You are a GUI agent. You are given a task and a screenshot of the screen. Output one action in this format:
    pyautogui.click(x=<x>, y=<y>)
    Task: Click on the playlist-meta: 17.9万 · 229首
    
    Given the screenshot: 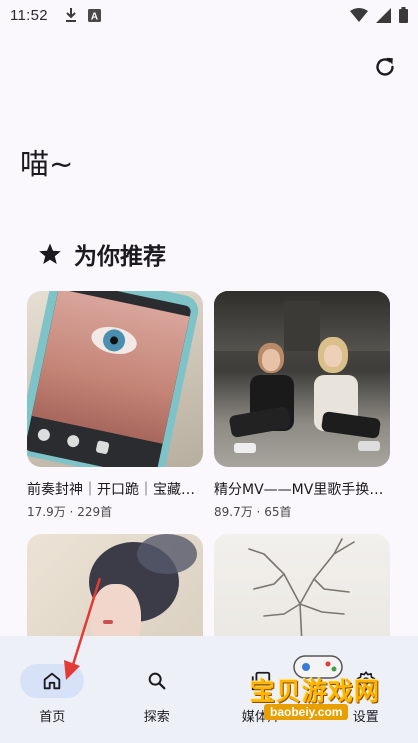 What is the action you would take?
    pyautogui.click(x=115, y=511)
    